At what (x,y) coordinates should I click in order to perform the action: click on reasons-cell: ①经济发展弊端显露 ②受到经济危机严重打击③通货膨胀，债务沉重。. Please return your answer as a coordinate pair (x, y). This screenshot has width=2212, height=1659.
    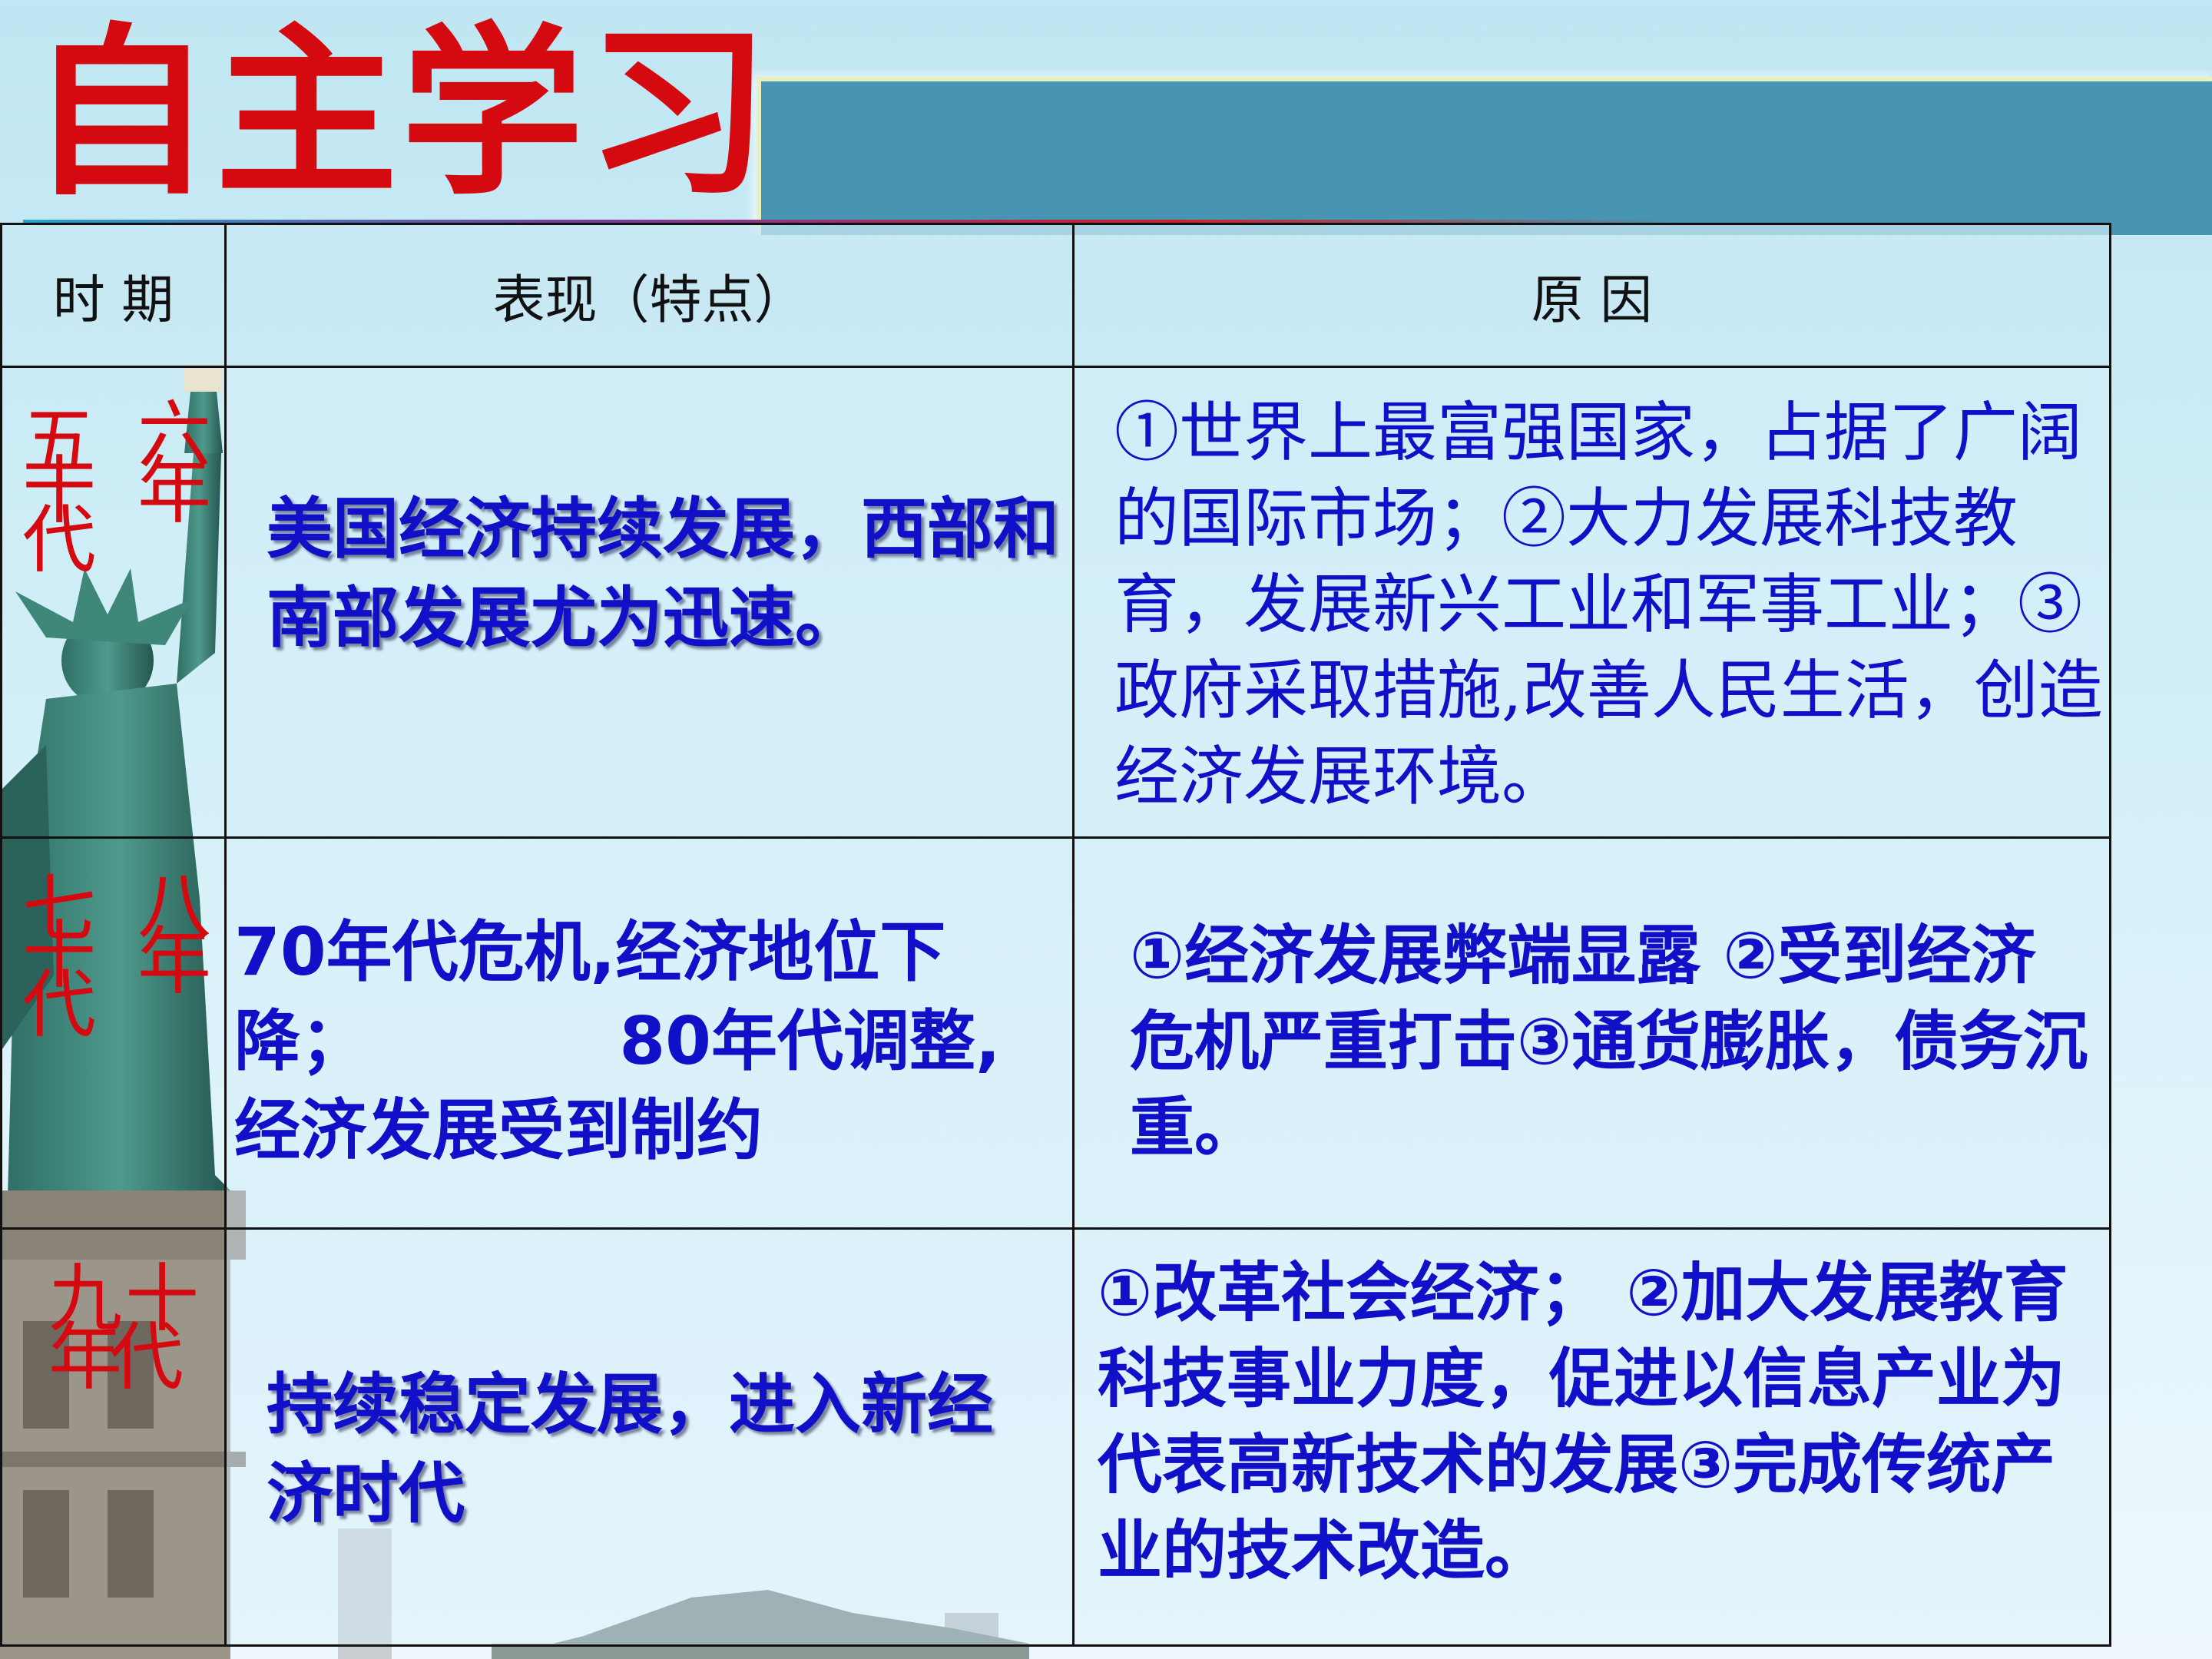
    Looking at the image, I should click on (1592, 1033).